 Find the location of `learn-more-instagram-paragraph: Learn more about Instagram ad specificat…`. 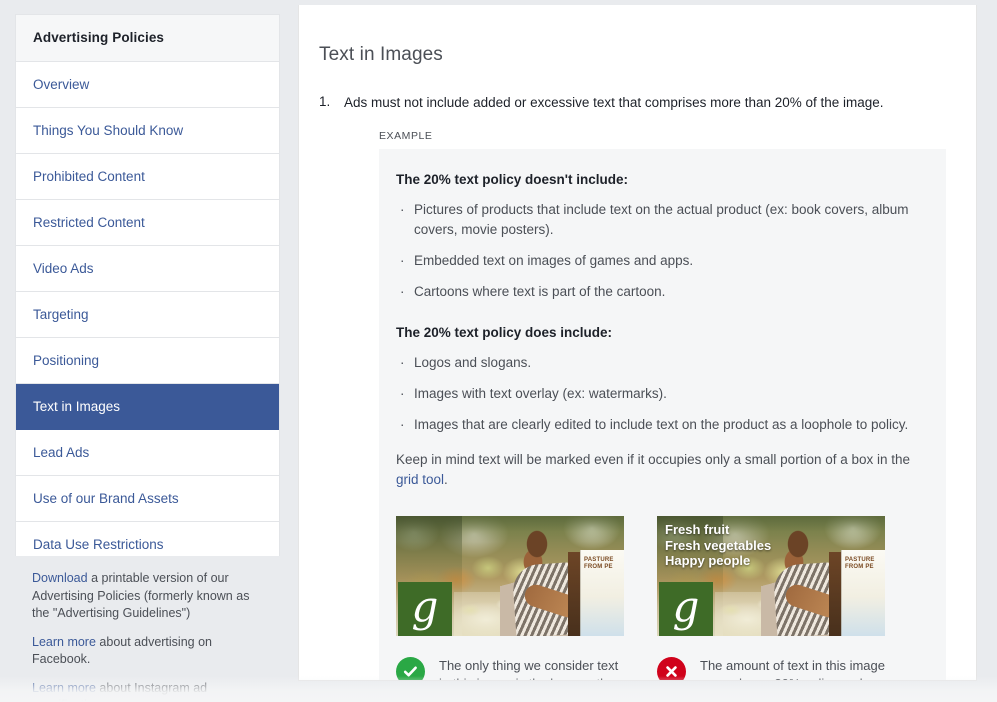

learn-more-instagram-paragraph: Learn more about Instagram ad specificat… is located at coordinates (147, 691).